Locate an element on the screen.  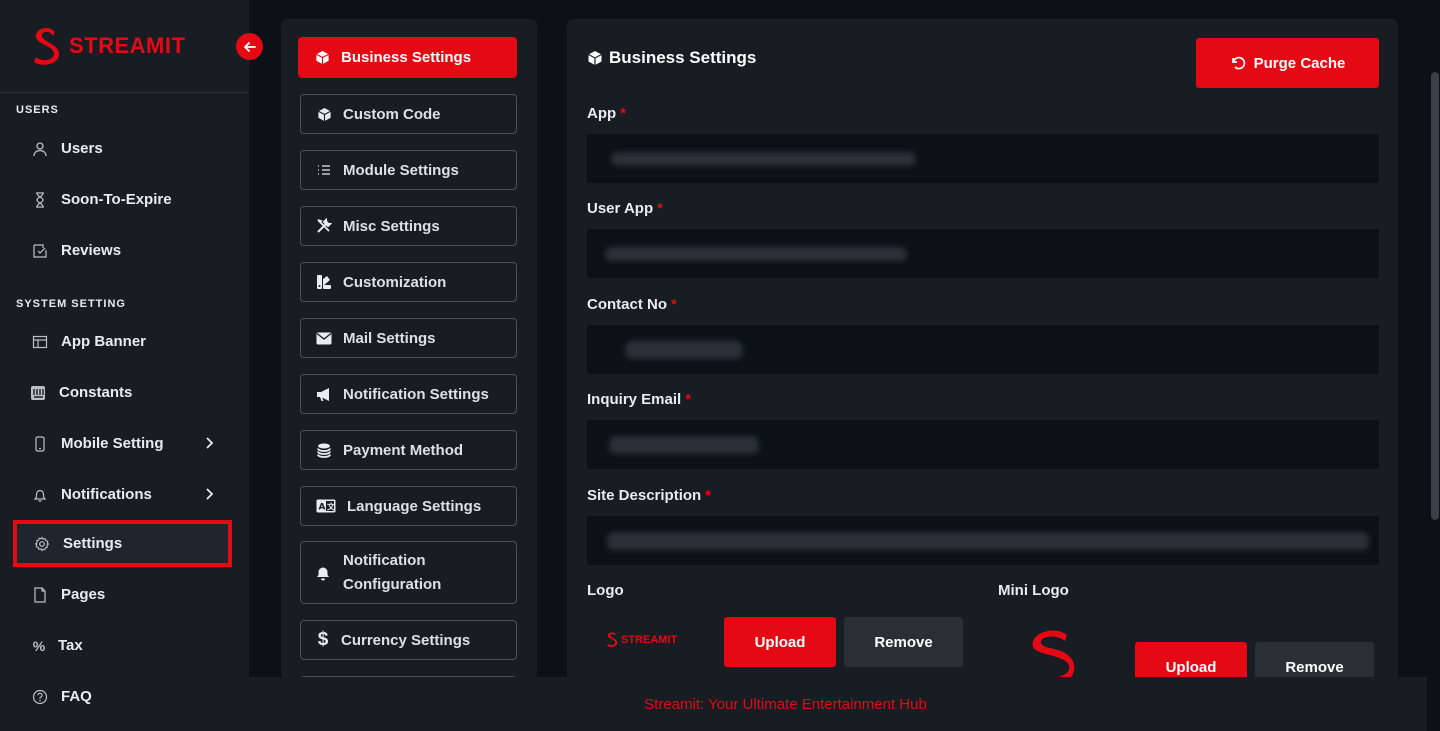
logo-preview: STREAMIT is located at coordinates (641, 639).